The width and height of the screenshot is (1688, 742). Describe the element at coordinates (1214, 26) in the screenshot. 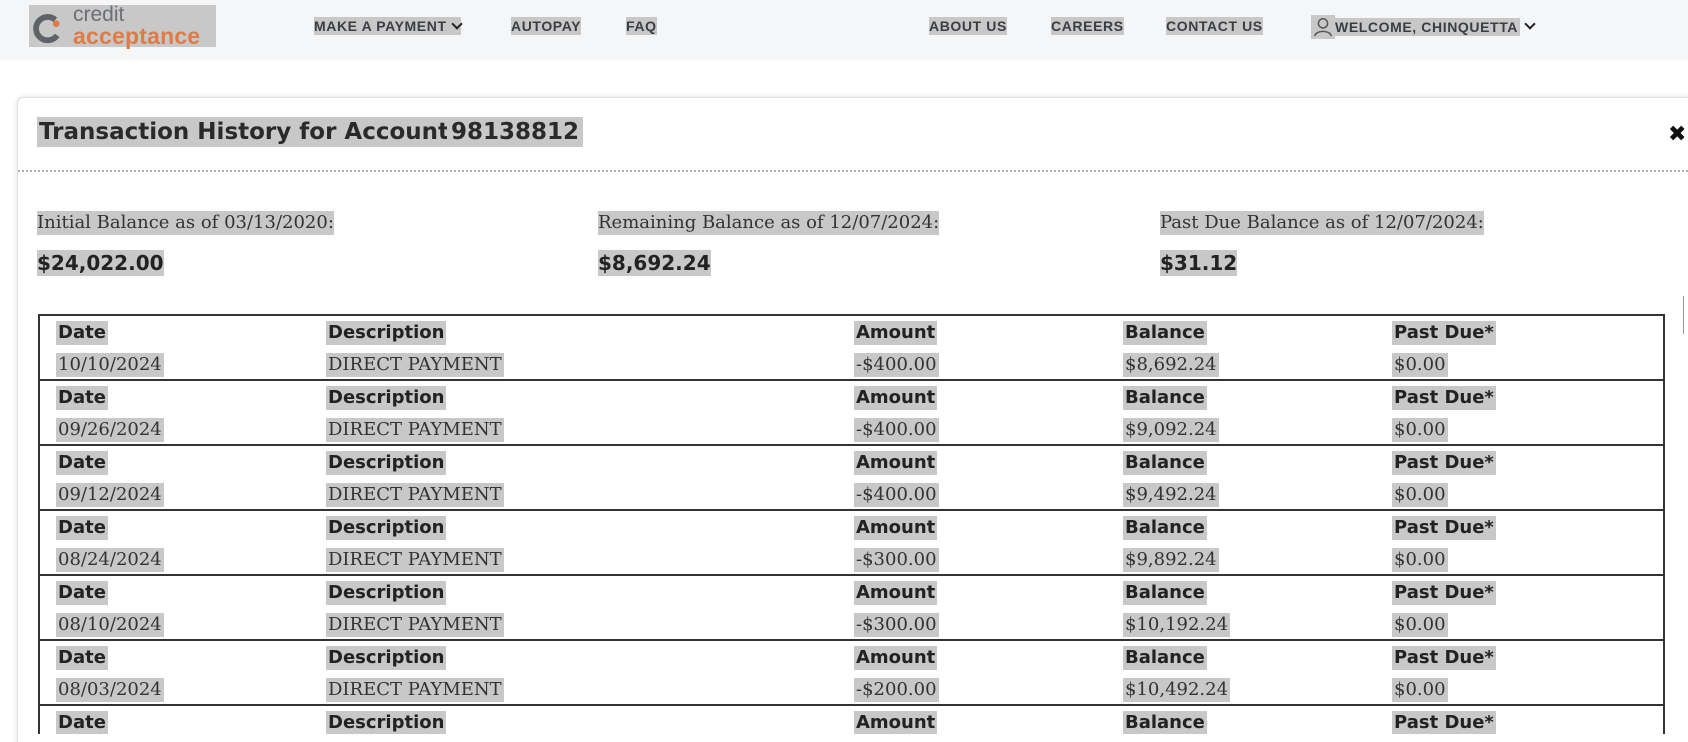

I see `nav-contact-us: CONTACT US` at that location.